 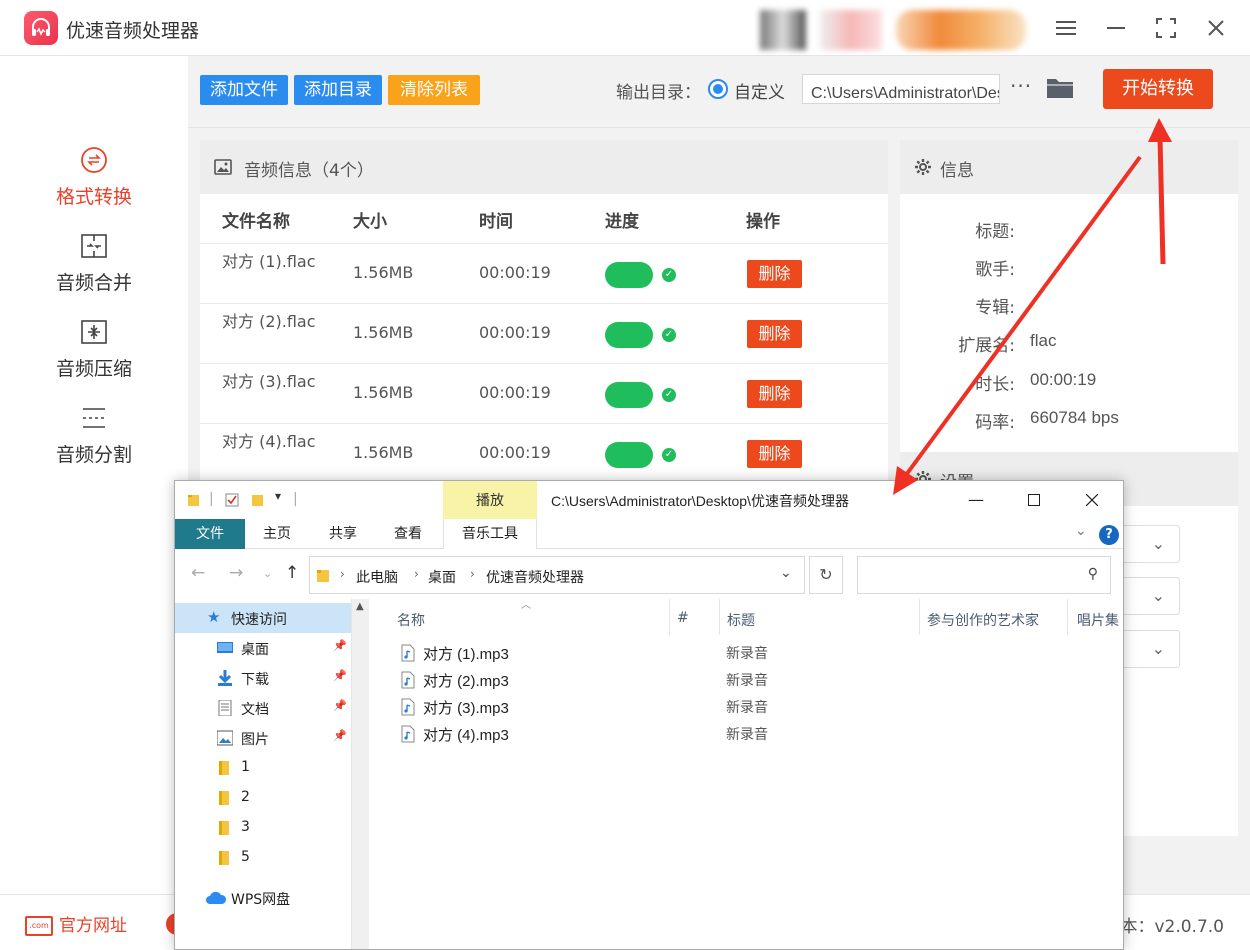 What do you see at coordinates (995, 232) in the screenshot?
I see `info-label-title: 标题:` at bounding box center [995, 232].